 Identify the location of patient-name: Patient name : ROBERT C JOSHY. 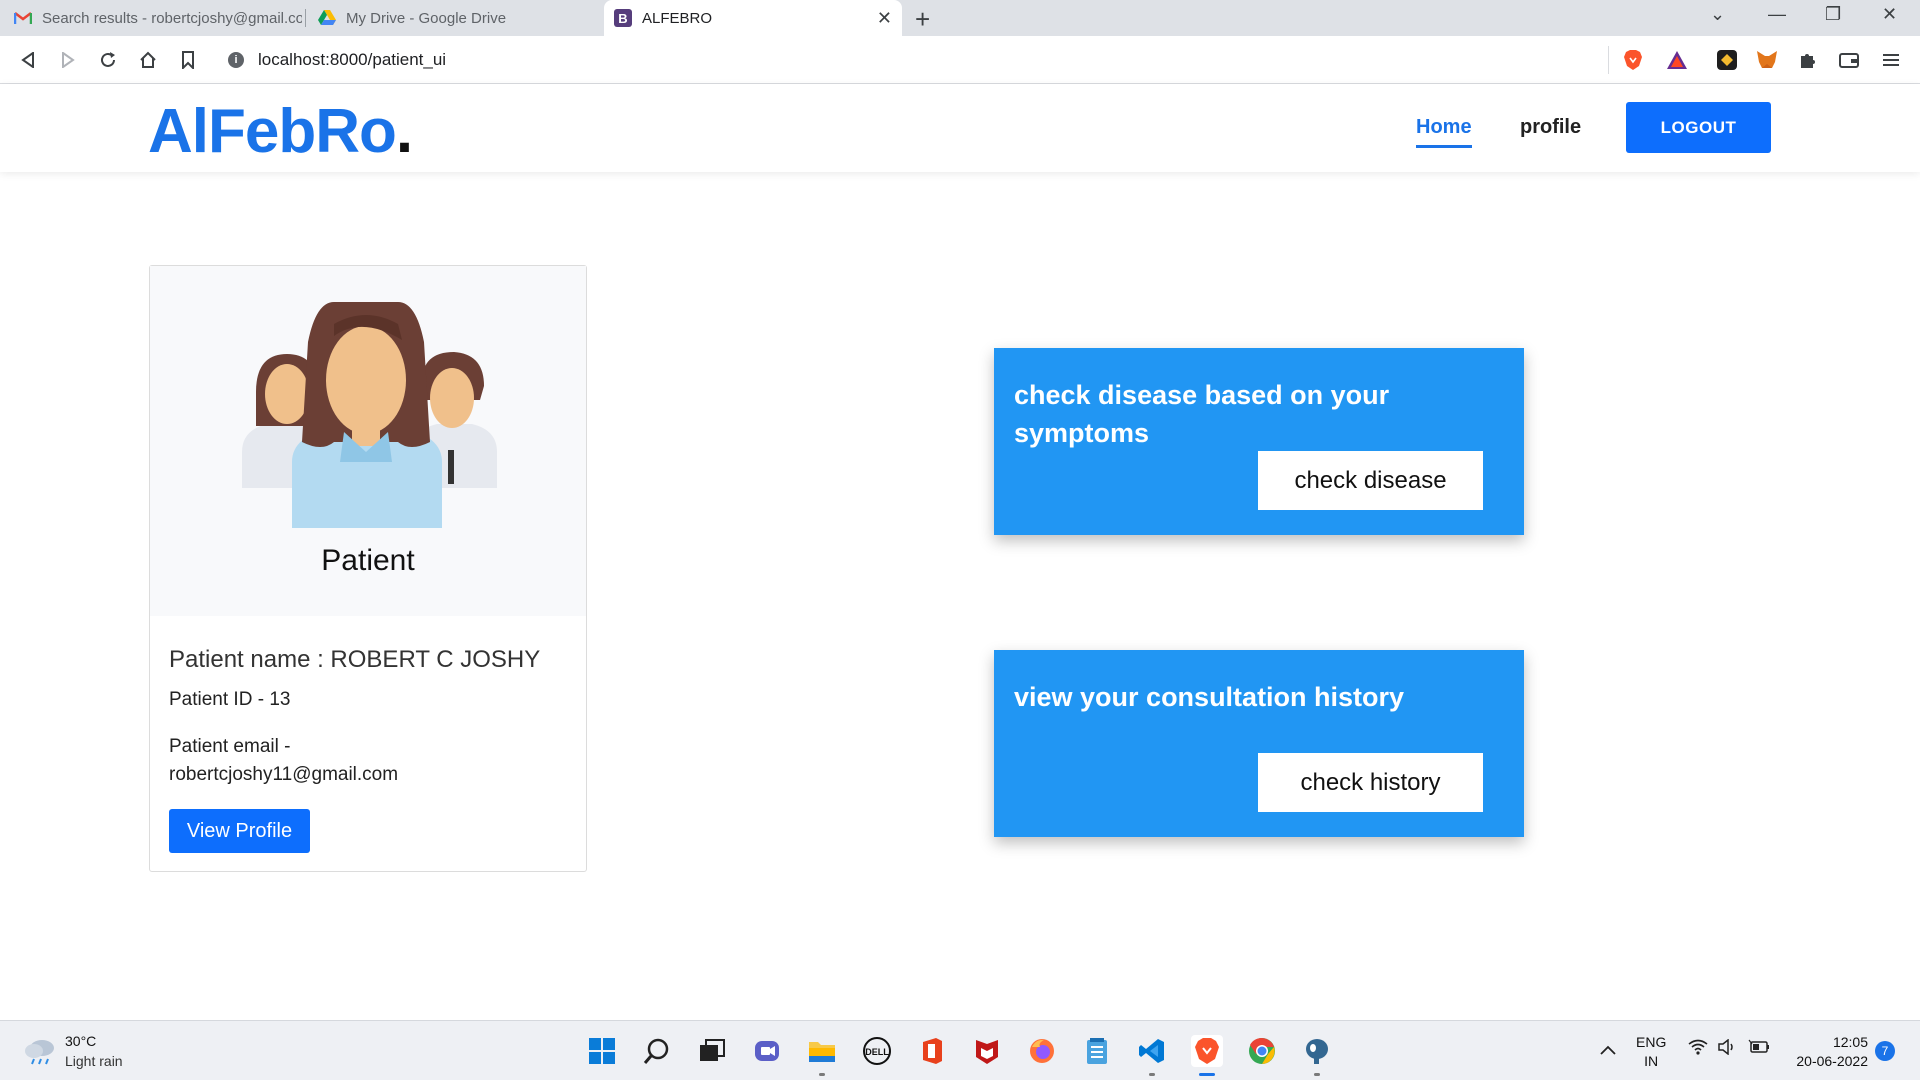
(355, 659).